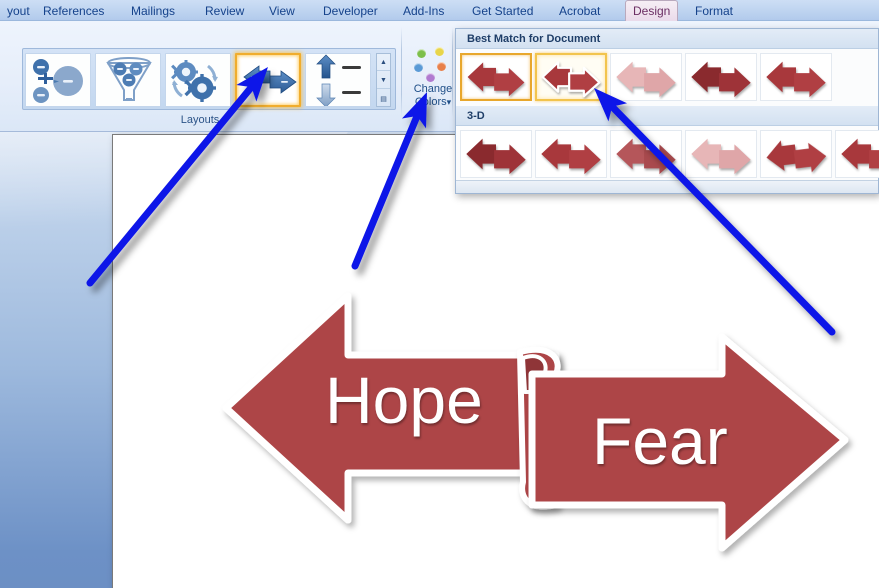 Image resolution: width=879 pixels, height=588 pixels. Describe the element at coordinates (200, 120) in the screenshot. I see `ribbon-group-label-layouts: Layouts` at that location.